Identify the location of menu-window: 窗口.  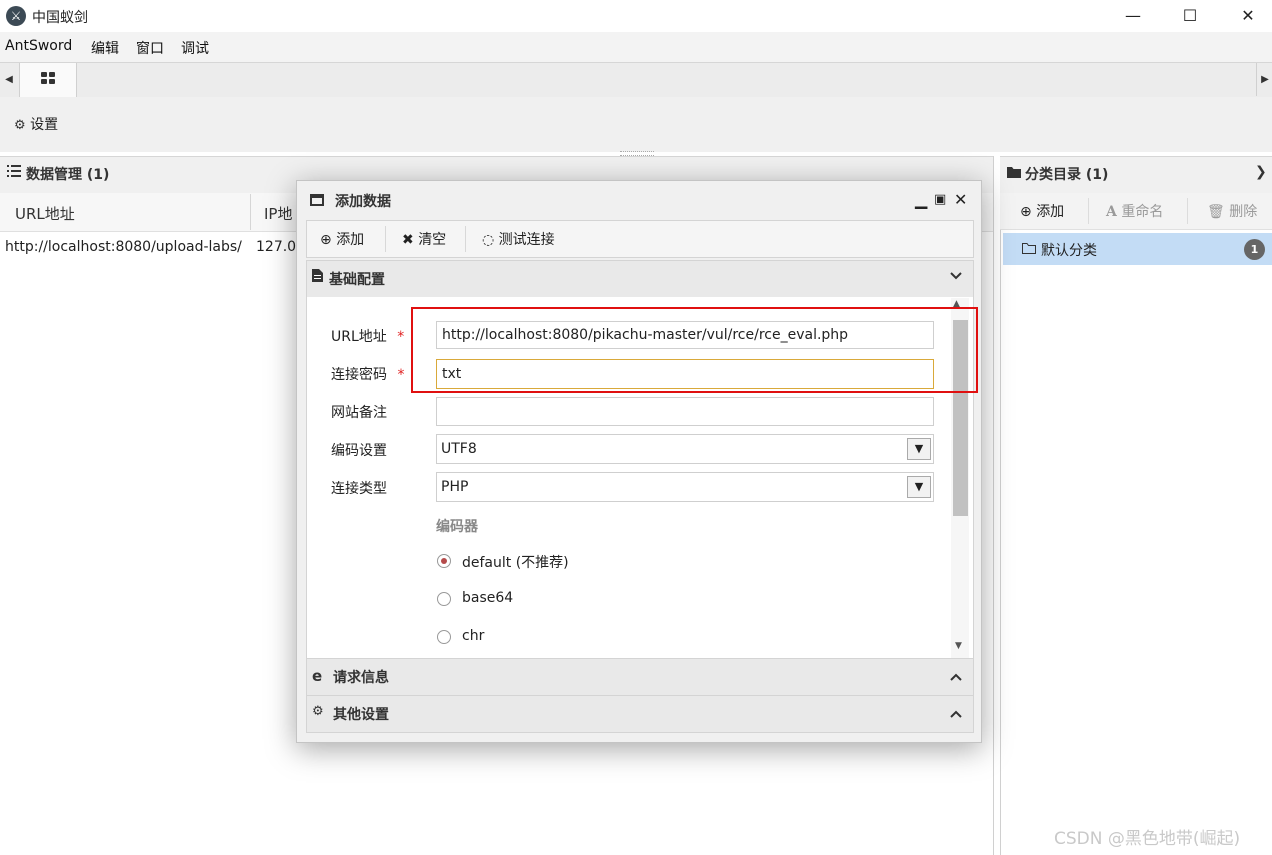
(150, 48).